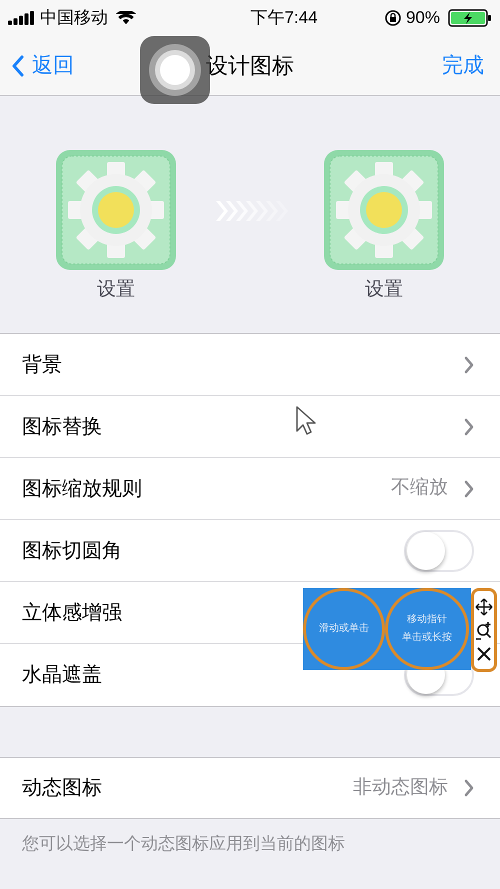  I want to click on chevron-left-icon, so click(18, 65).